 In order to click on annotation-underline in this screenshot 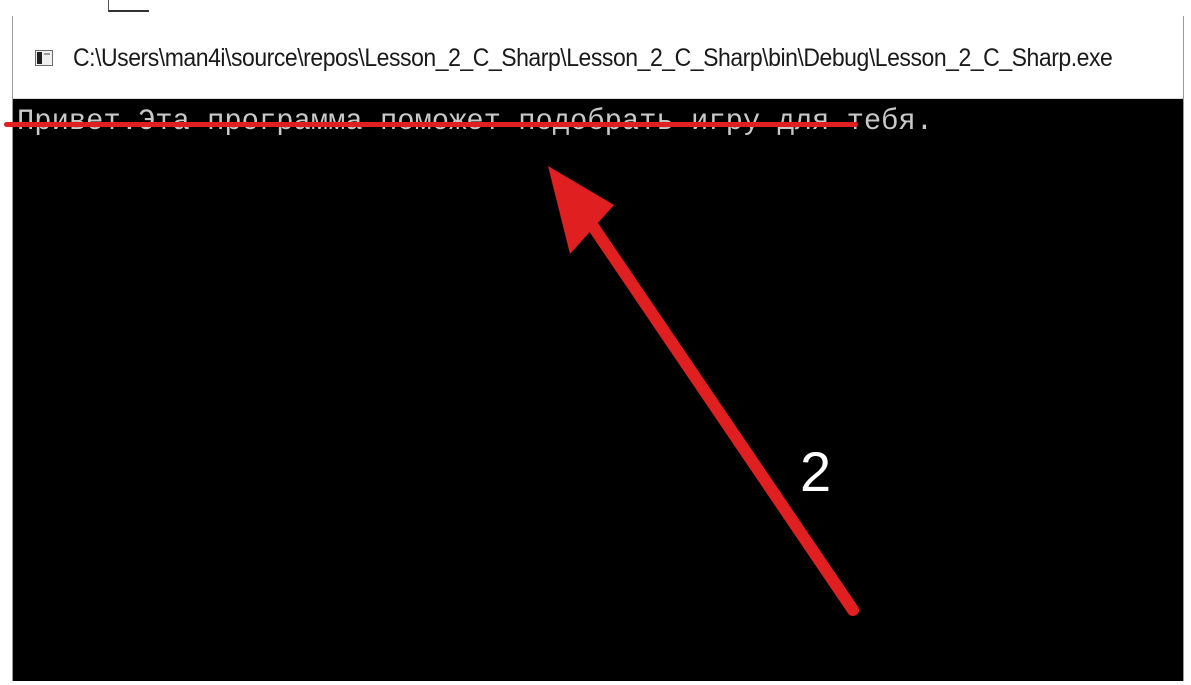, I will do `click(431, 124)`.